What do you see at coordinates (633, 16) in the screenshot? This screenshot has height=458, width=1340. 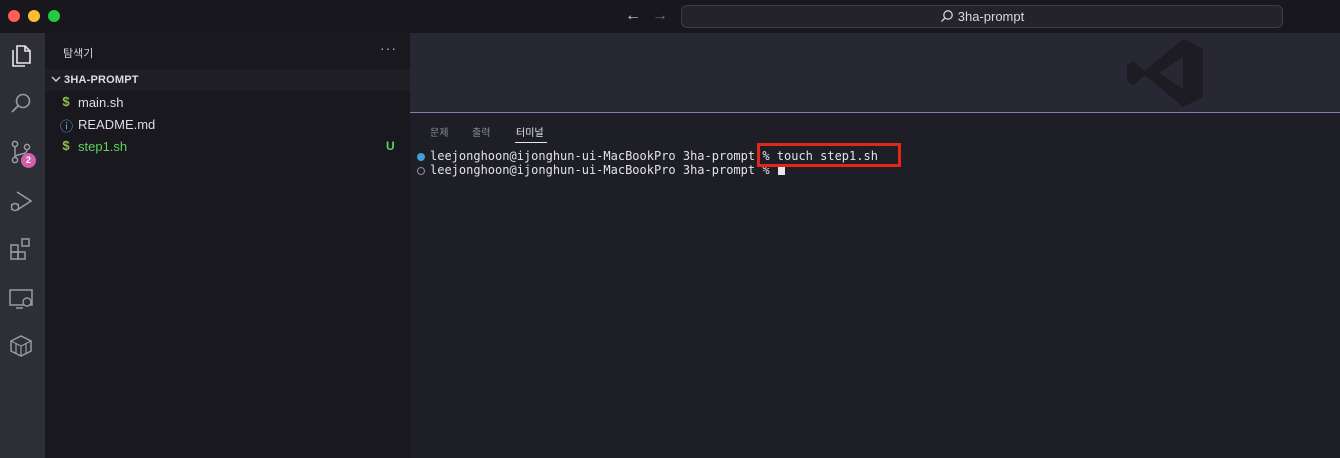 I see `back-arrow-icon: ←` at bounding box center [633, 16].